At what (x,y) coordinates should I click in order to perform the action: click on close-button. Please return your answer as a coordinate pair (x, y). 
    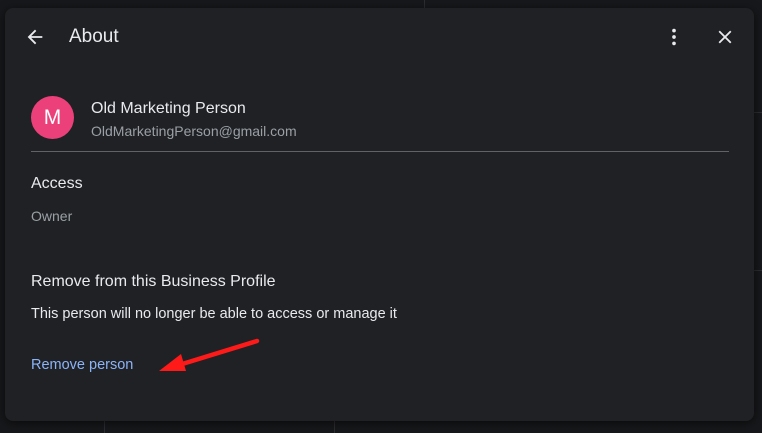
    Looking at the image, I should click on (725, 37).